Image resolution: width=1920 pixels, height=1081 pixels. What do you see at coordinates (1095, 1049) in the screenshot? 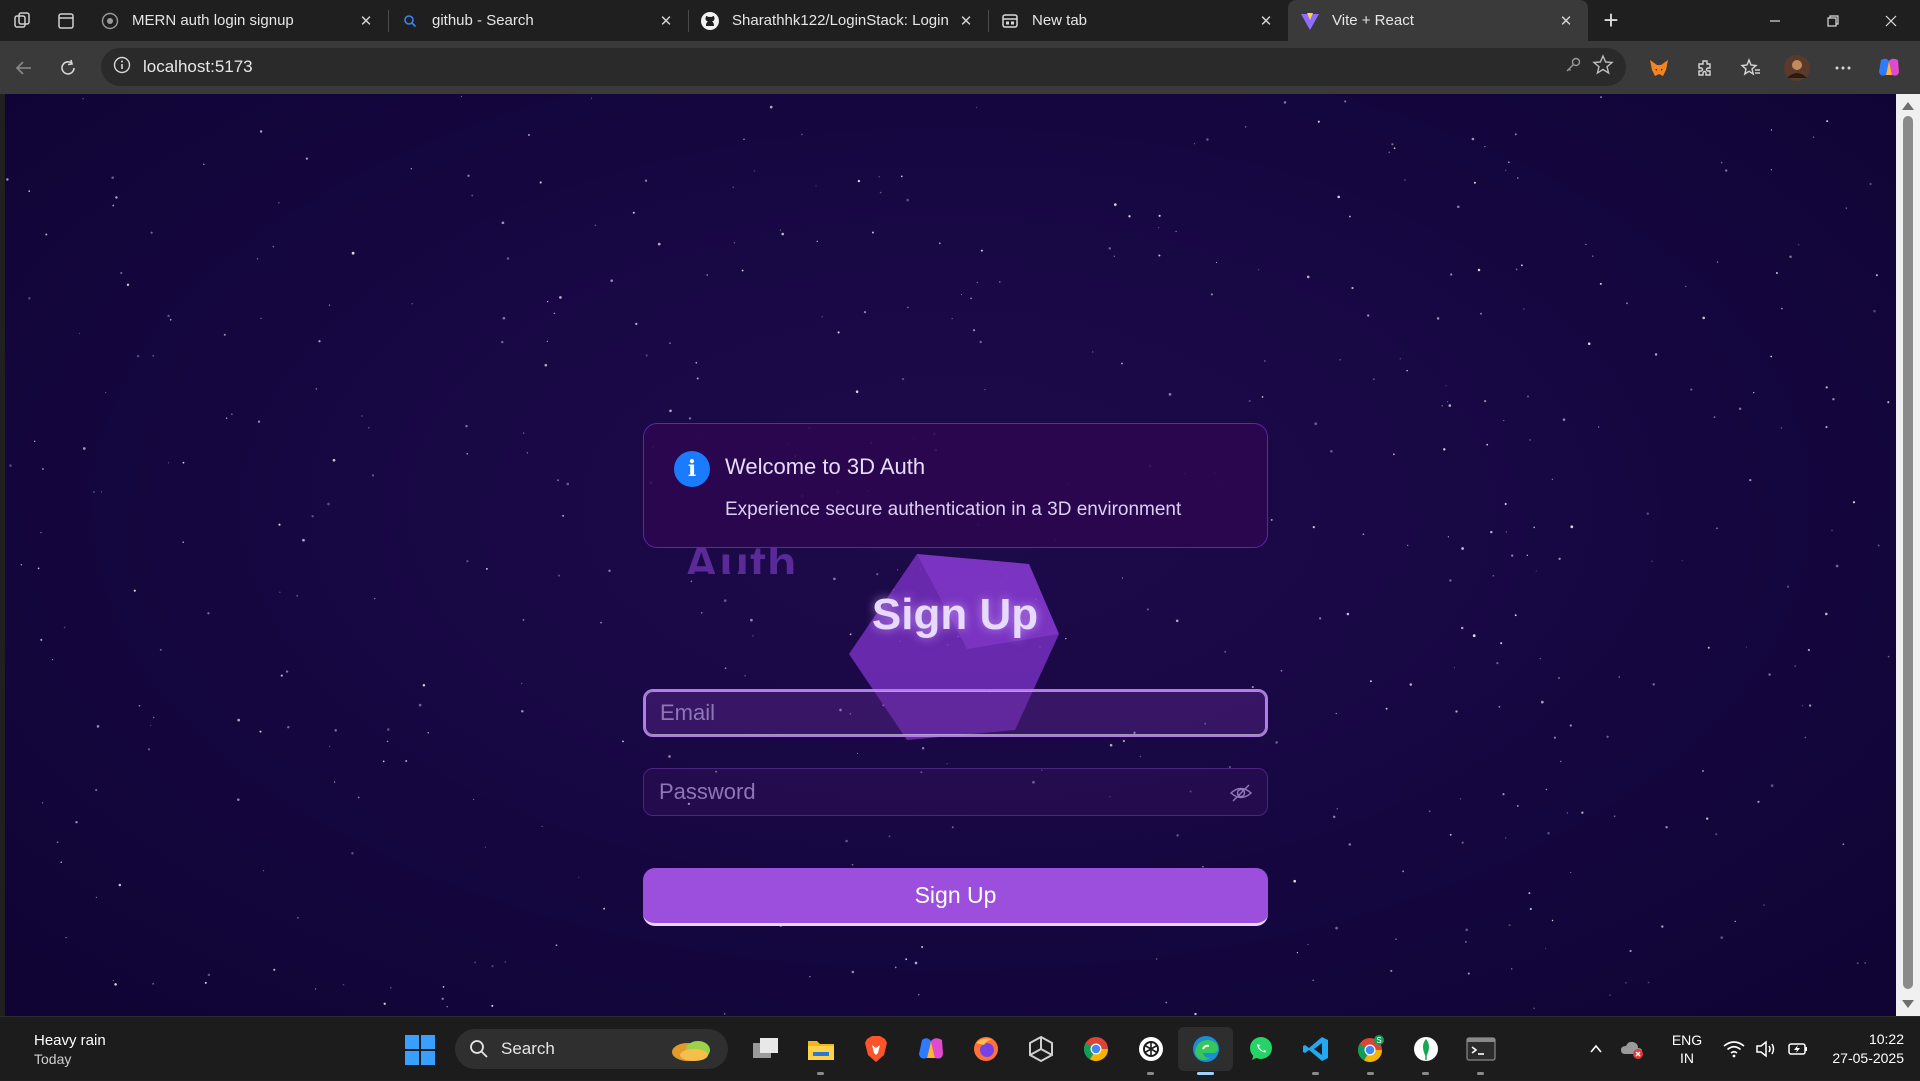
I see `chrome-icon` at bounding box center [1095, 1049].